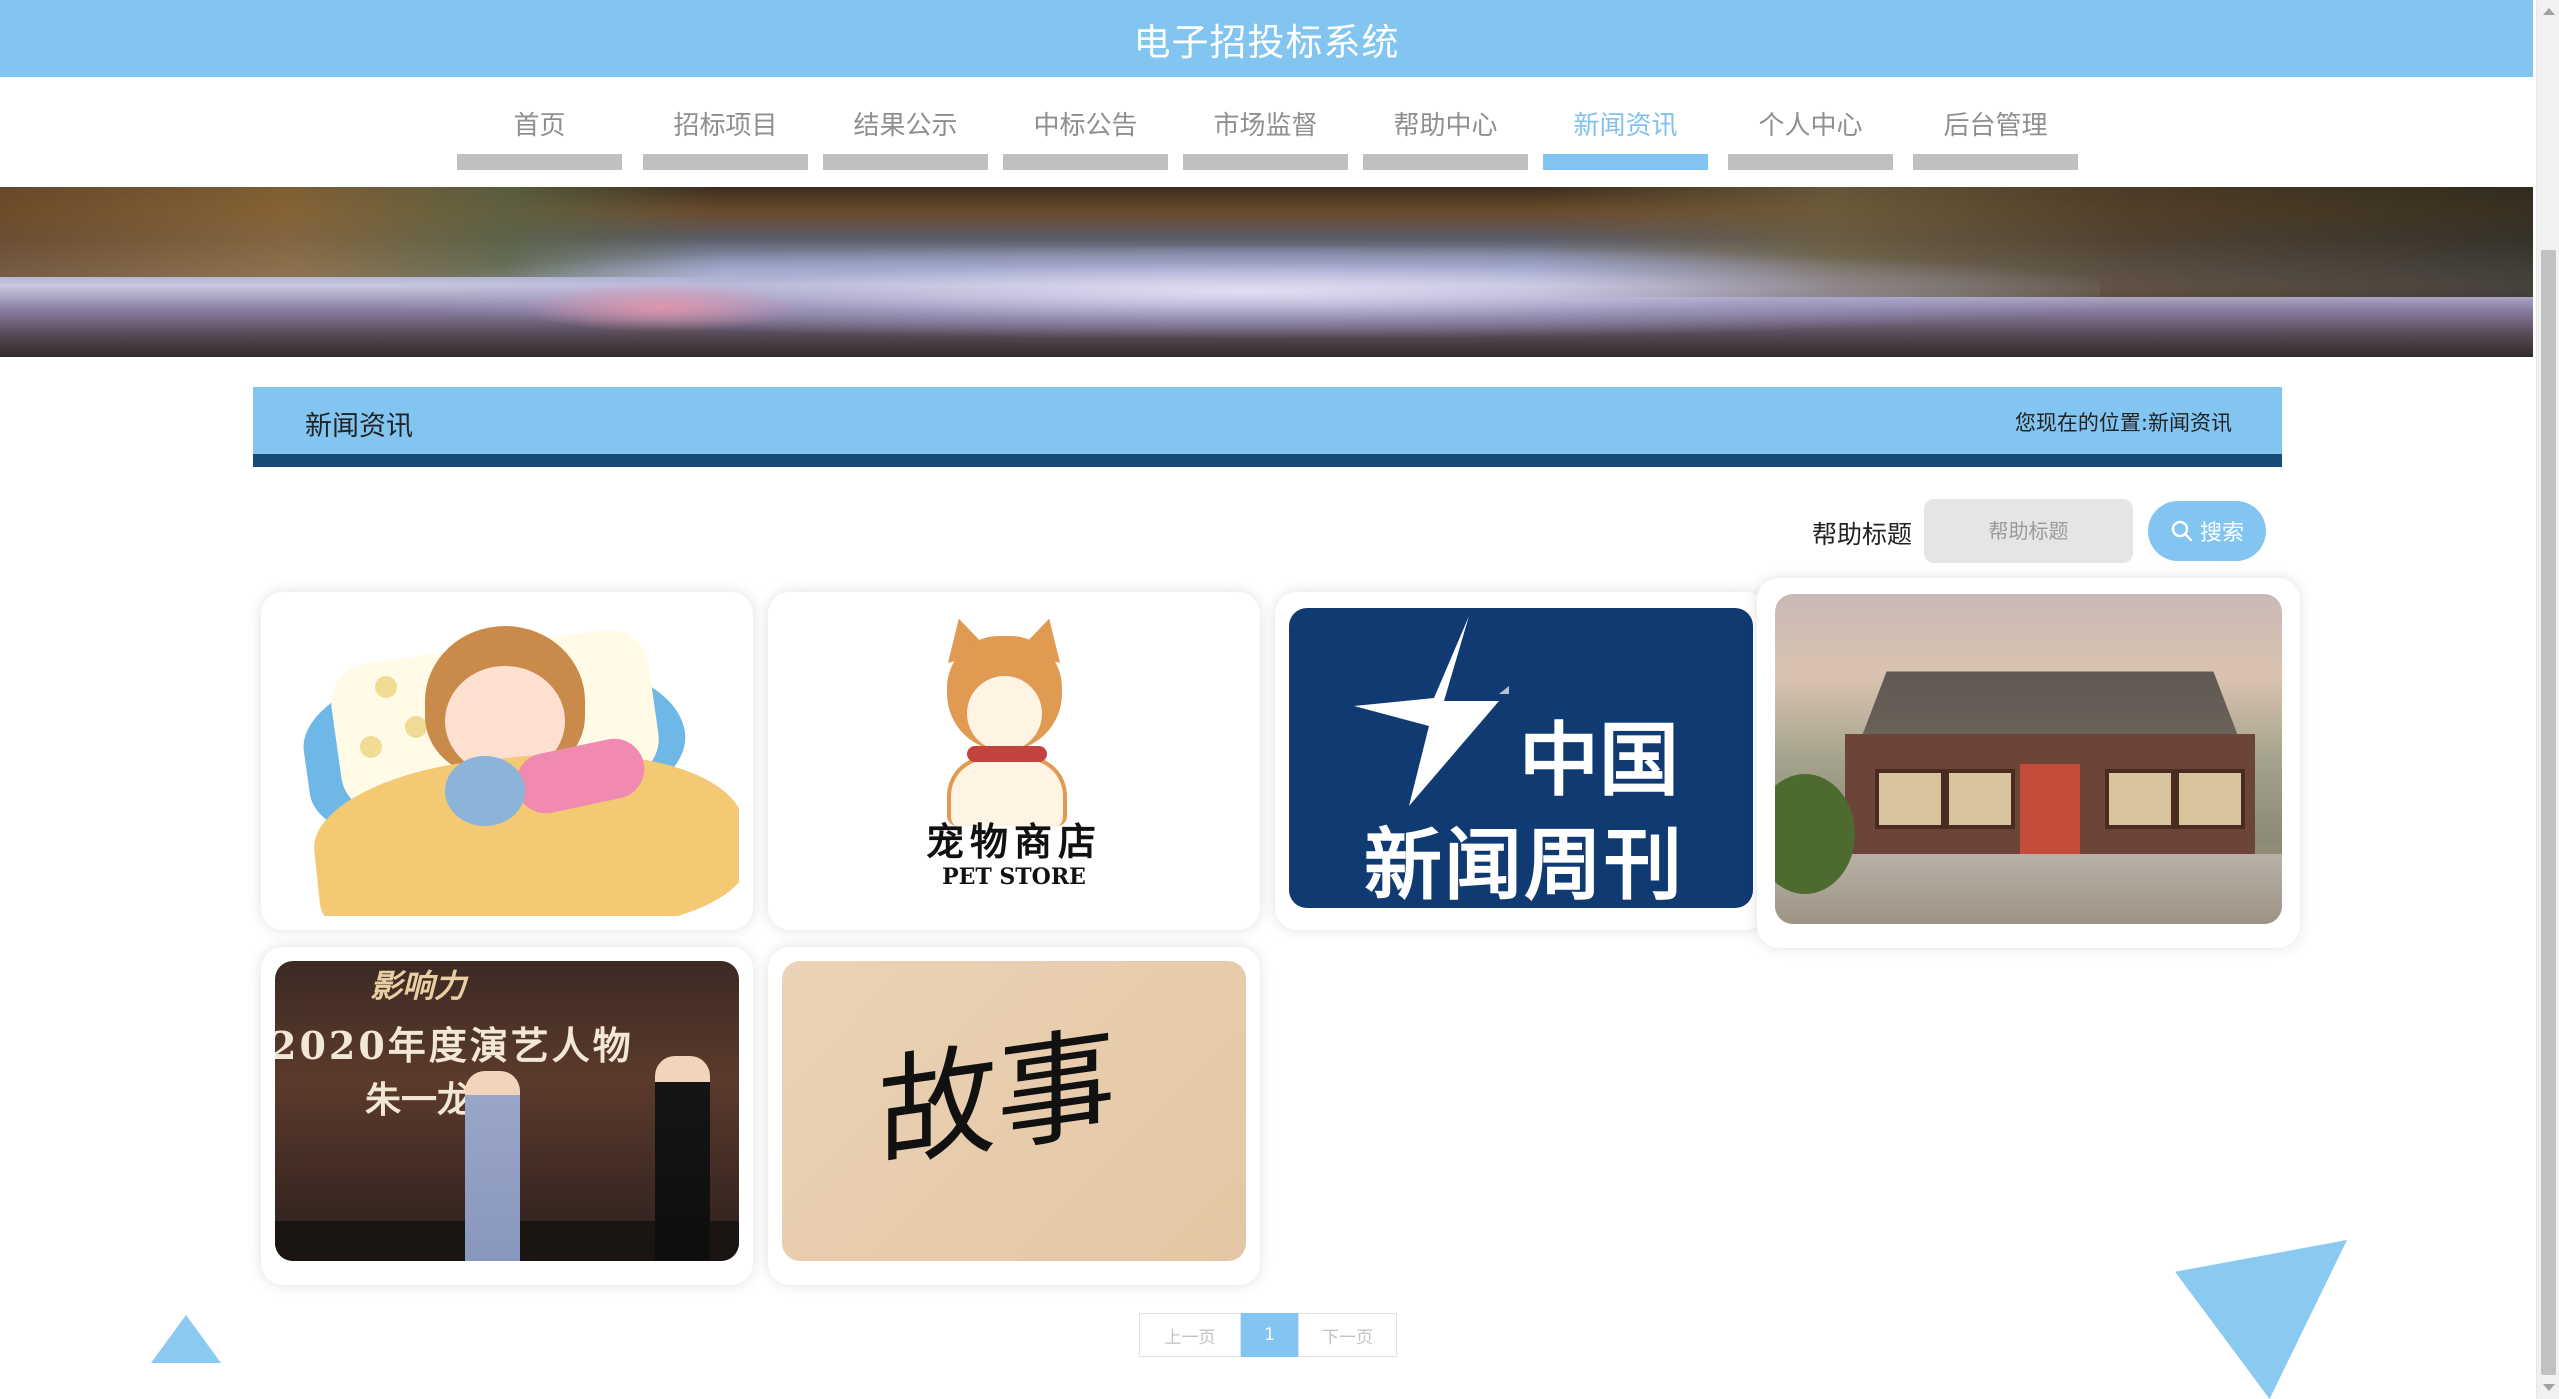 The width and height of the screenshot is (2559, 1399). Describe the element at coordinates (2549, 1387) in the screenshot. I see `scroll-down-icon` at that location.